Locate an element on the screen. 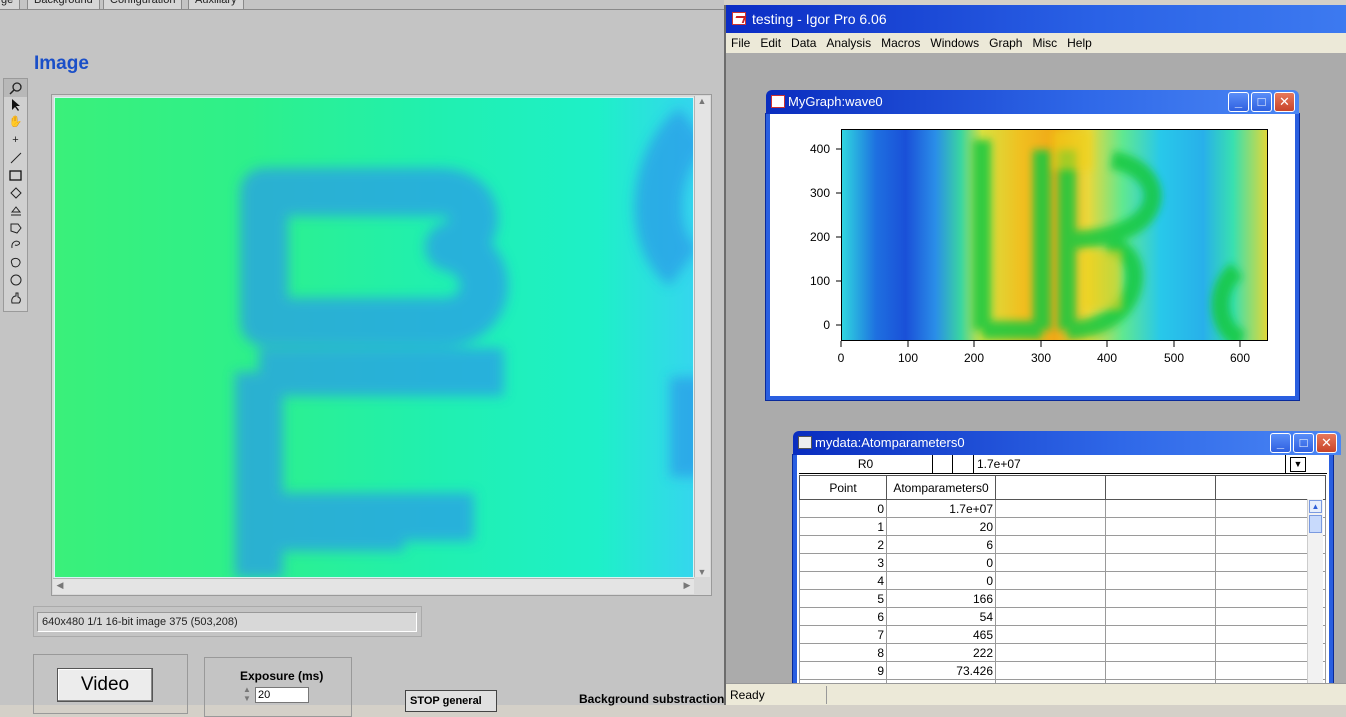 This screenshot has width=1346, height=717. menu-edit: Edit is located at coordinates (770, 43).